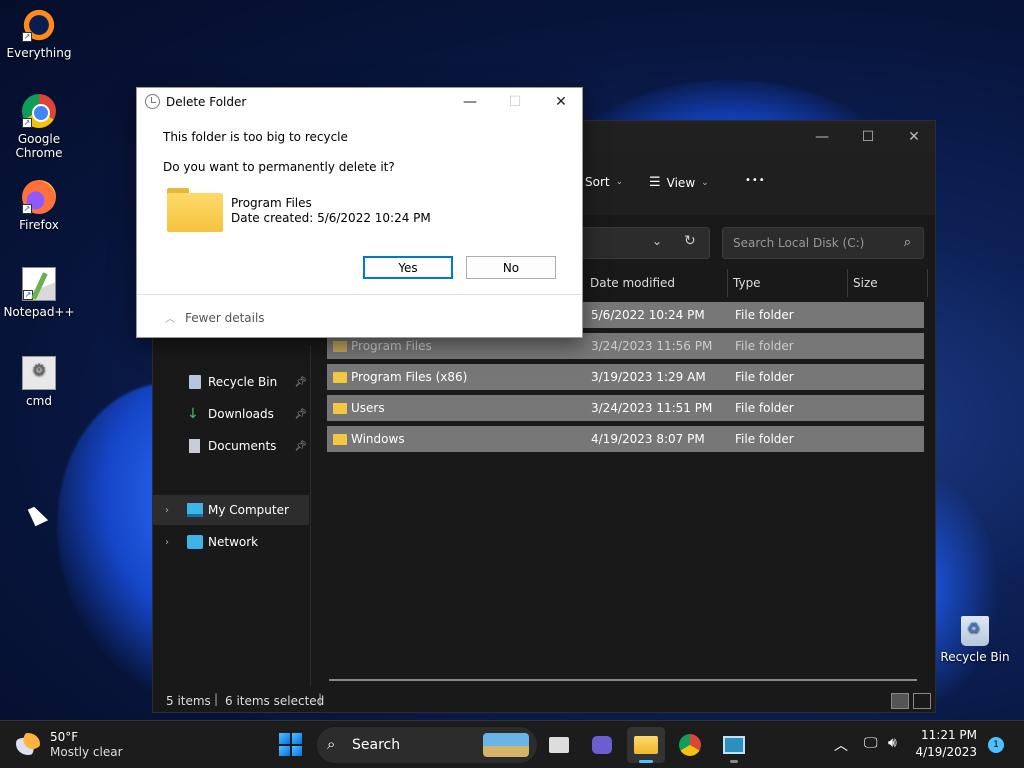 The image size is (1024, 768). Describe the element at coordinates (39, 25) in the screenshot. I see `everything-icon: ↗` at that location.